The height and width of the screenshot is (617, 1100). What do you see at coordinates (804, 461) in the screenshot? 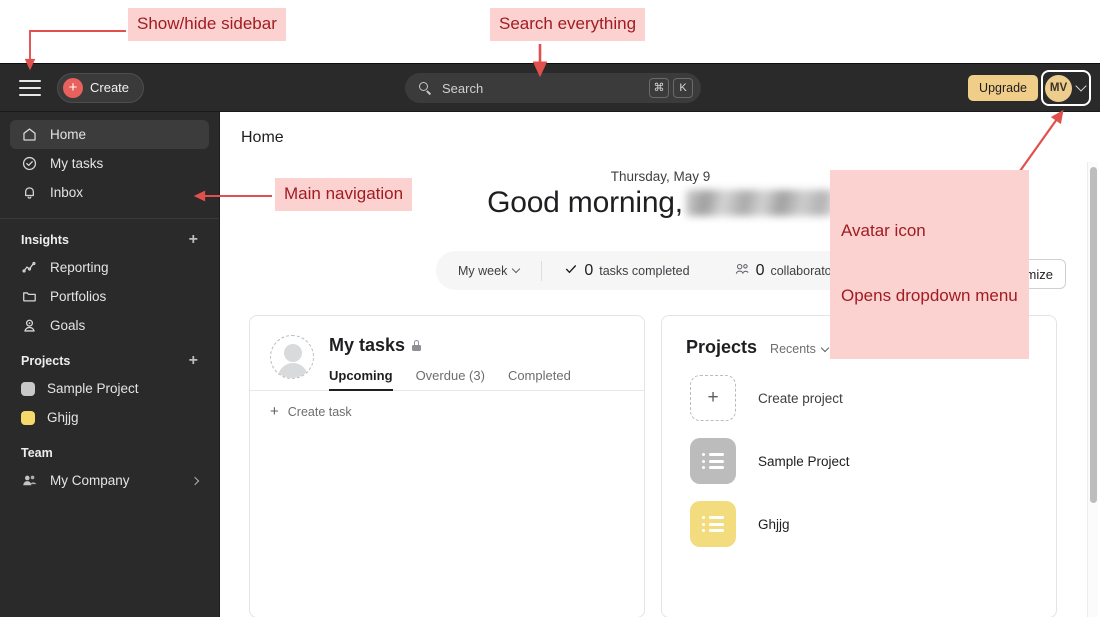
I see `project-label: Sample Project` at bounding box center [804, 461].